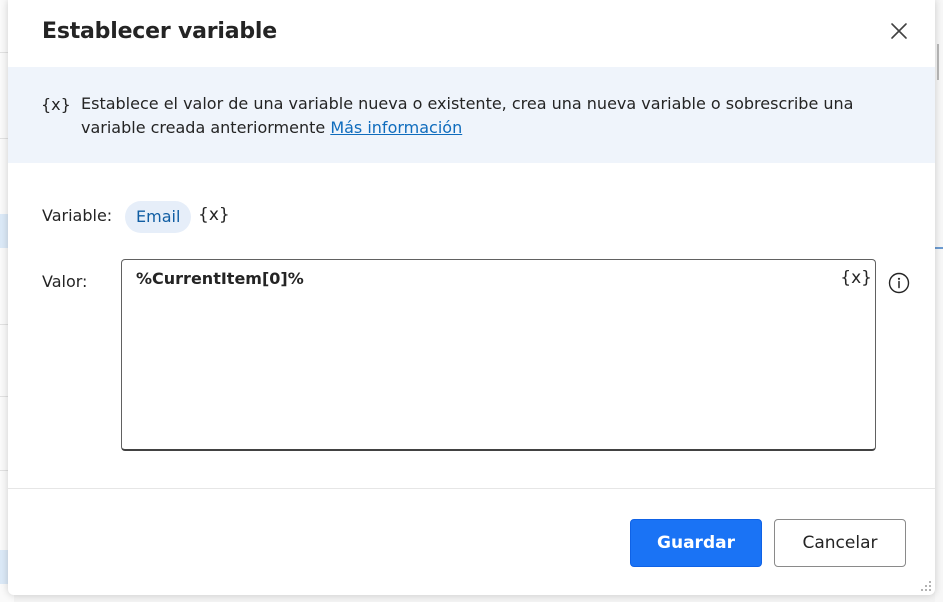  What do you see at coordinates (214, 215) in the screenshot?
I see `variable-picker-icon: {x}` at bounding box center [214, 215].